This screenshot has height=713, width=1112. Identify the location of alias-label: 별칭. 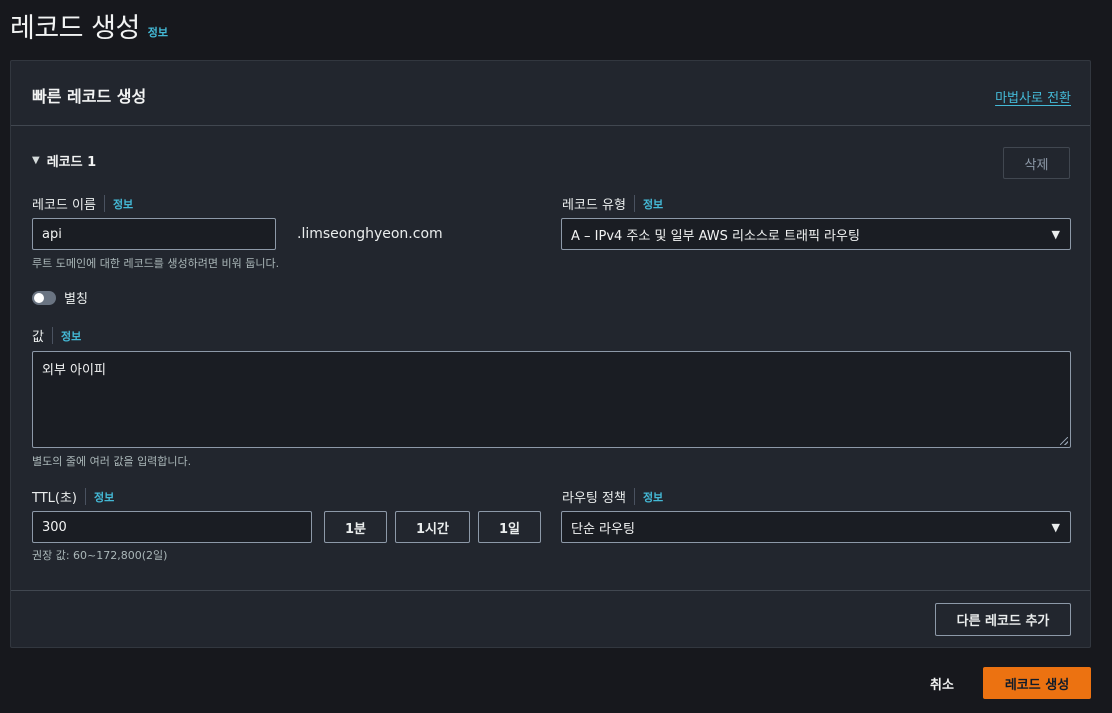
(76, 299).